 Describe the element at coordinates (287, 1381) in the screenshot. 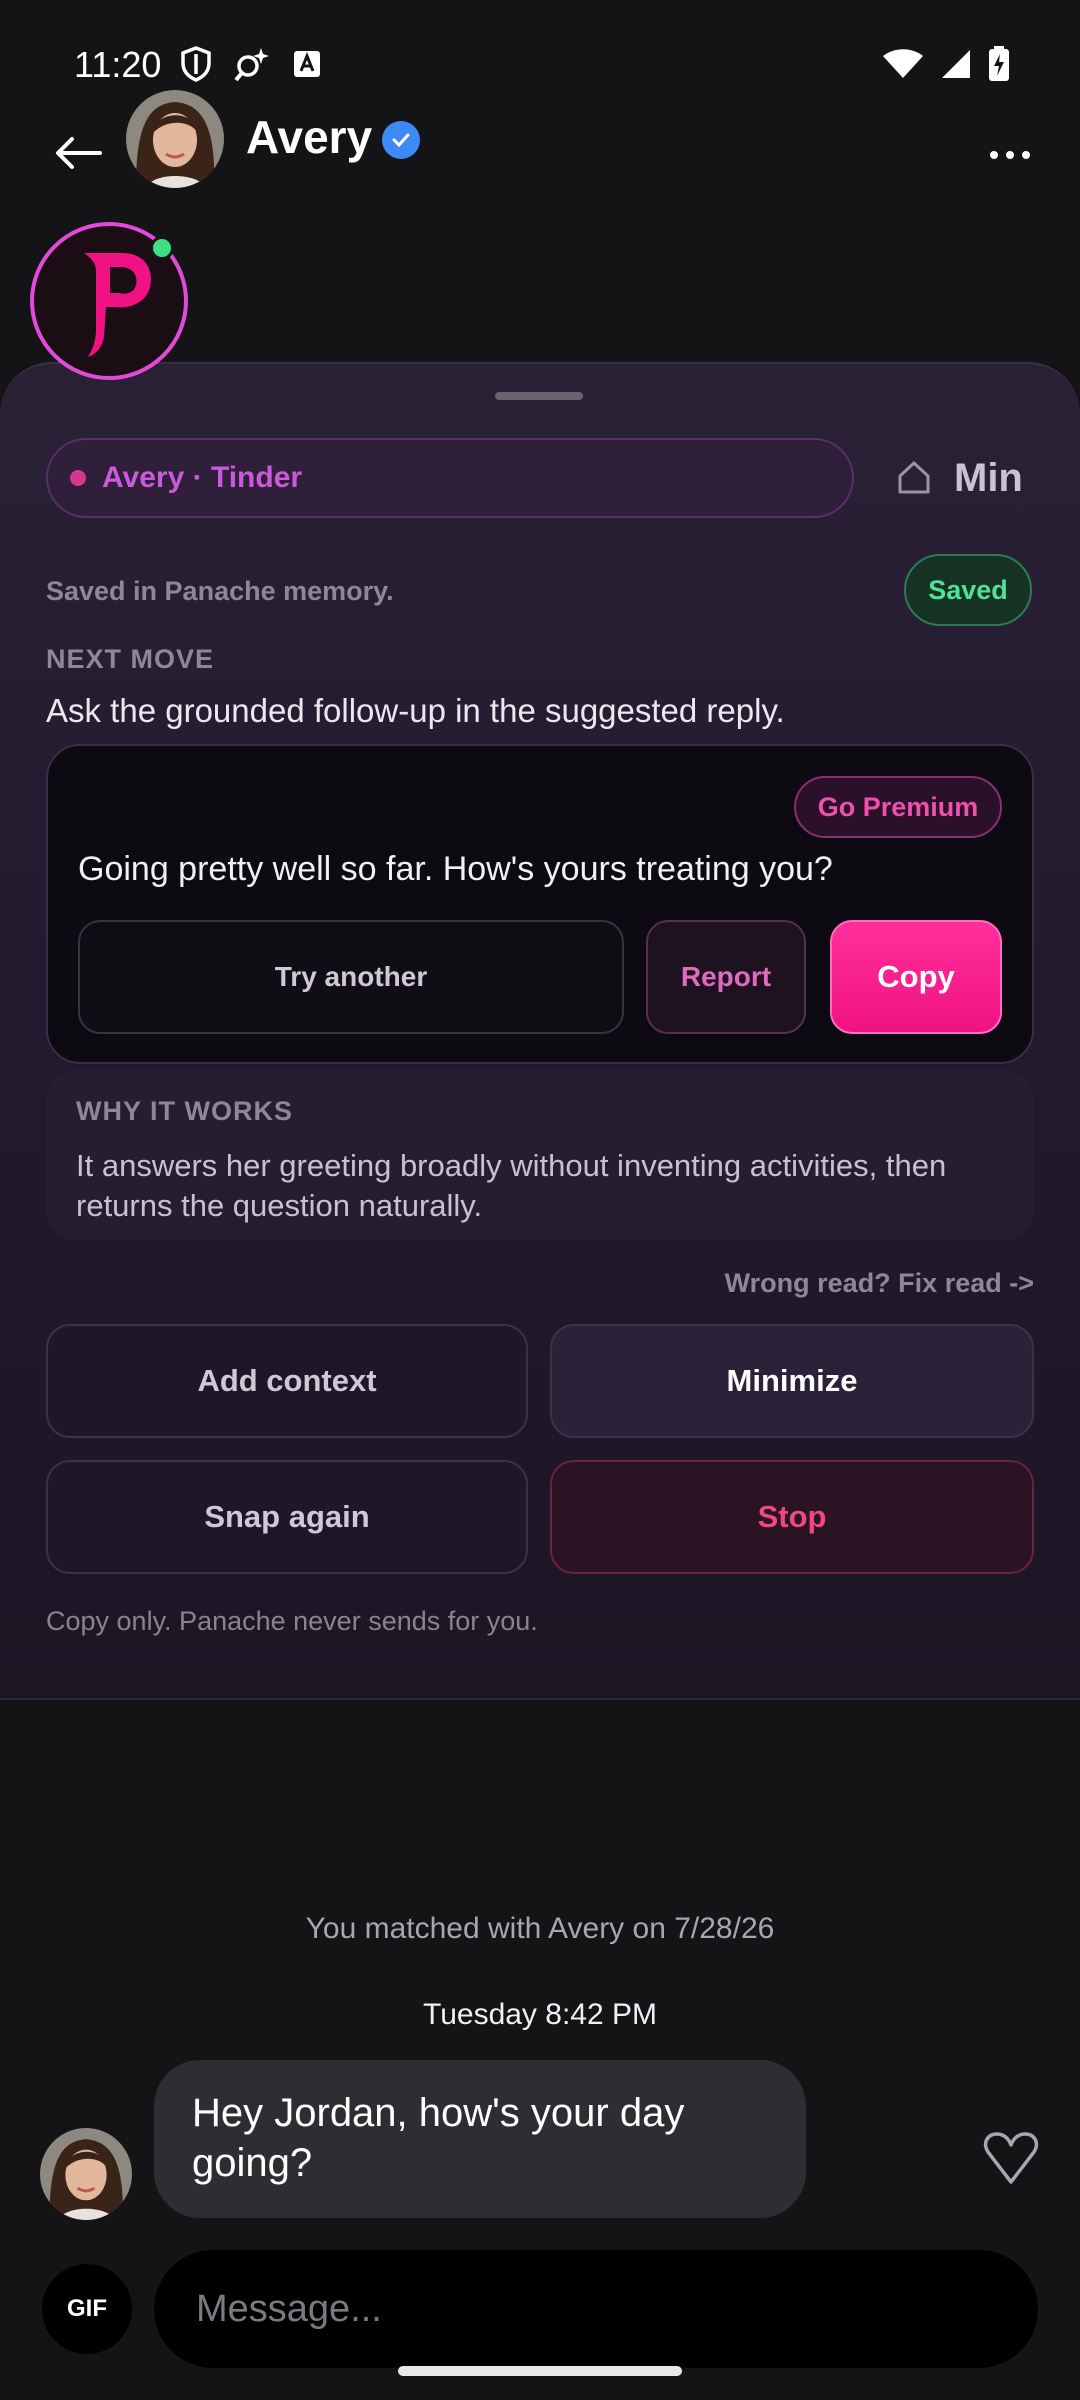

I see `add-context-button: Add context` at that location.